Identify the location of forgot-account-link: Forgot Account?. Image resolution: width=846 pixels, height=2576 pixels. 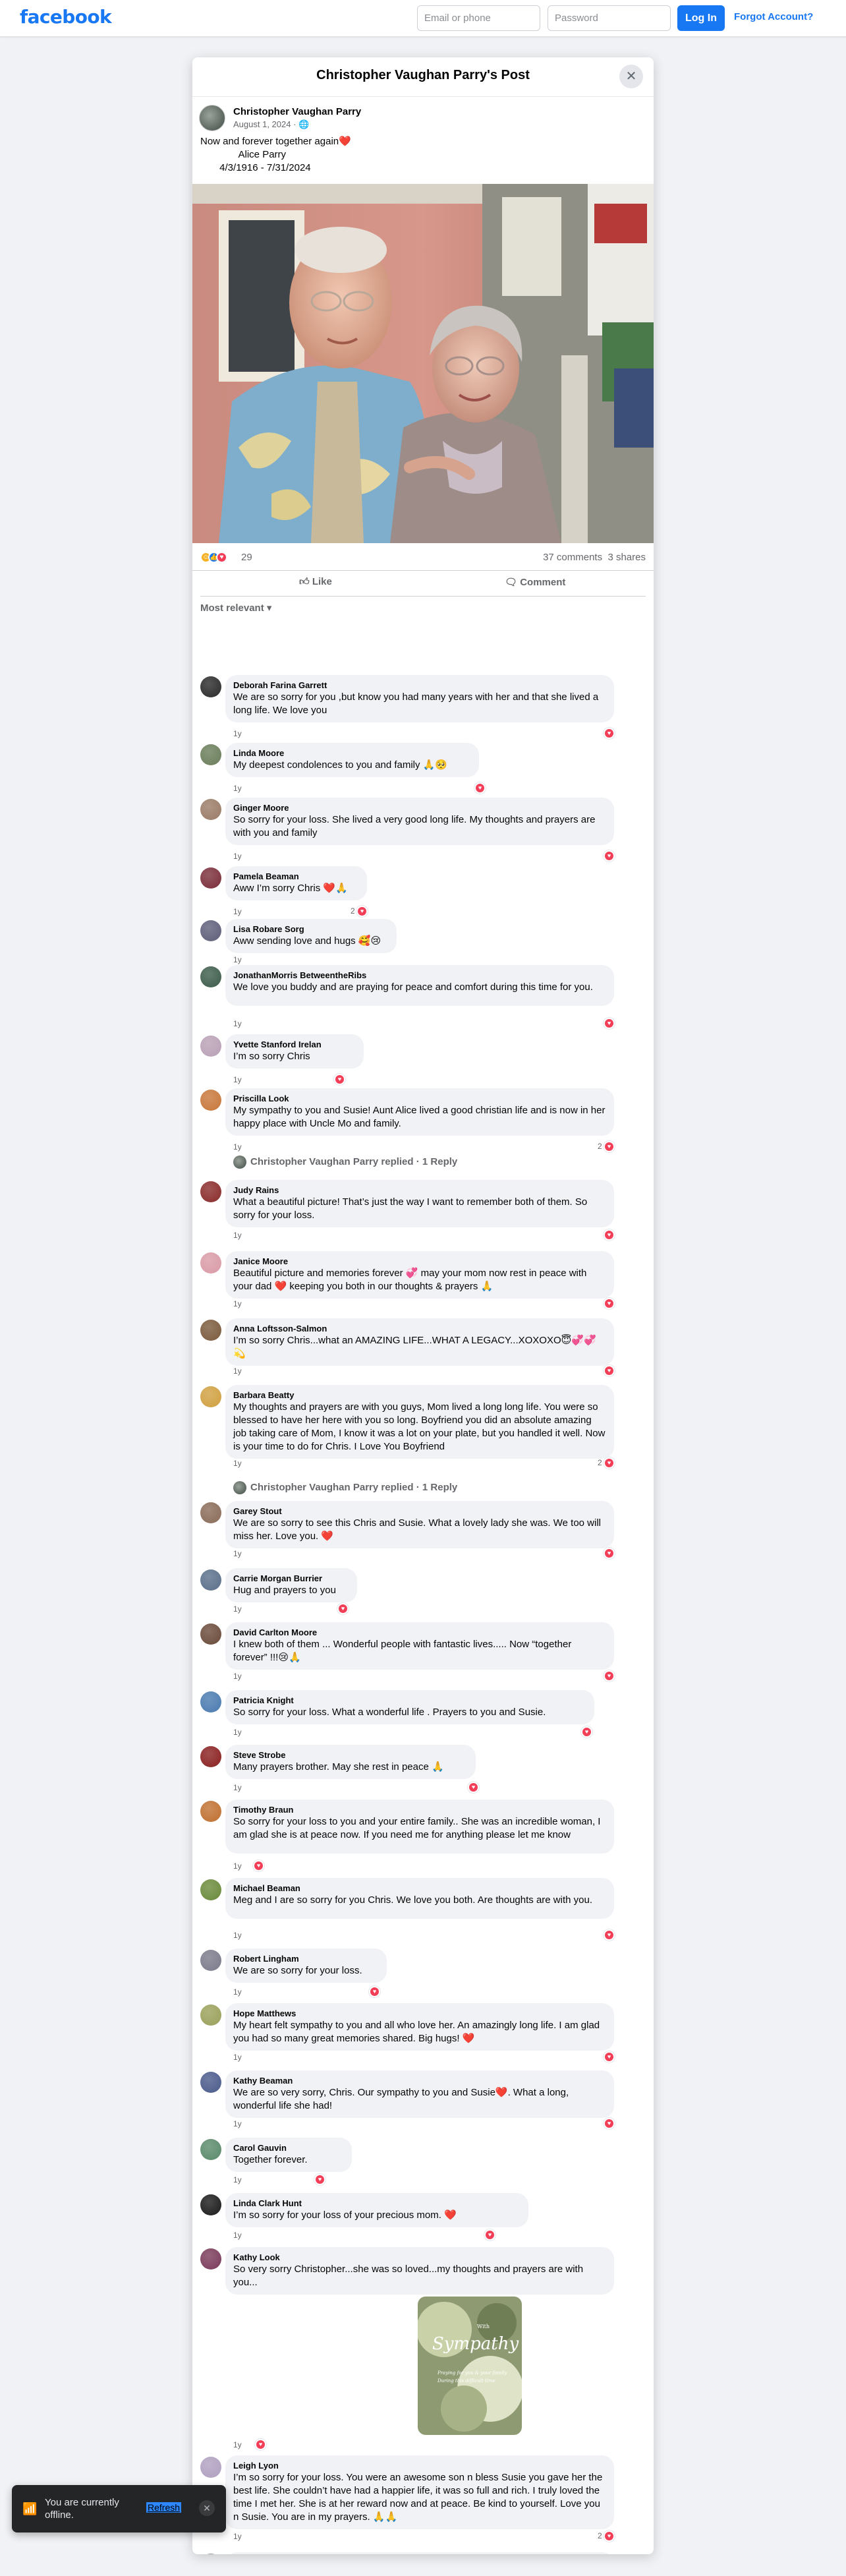
(773, 16).